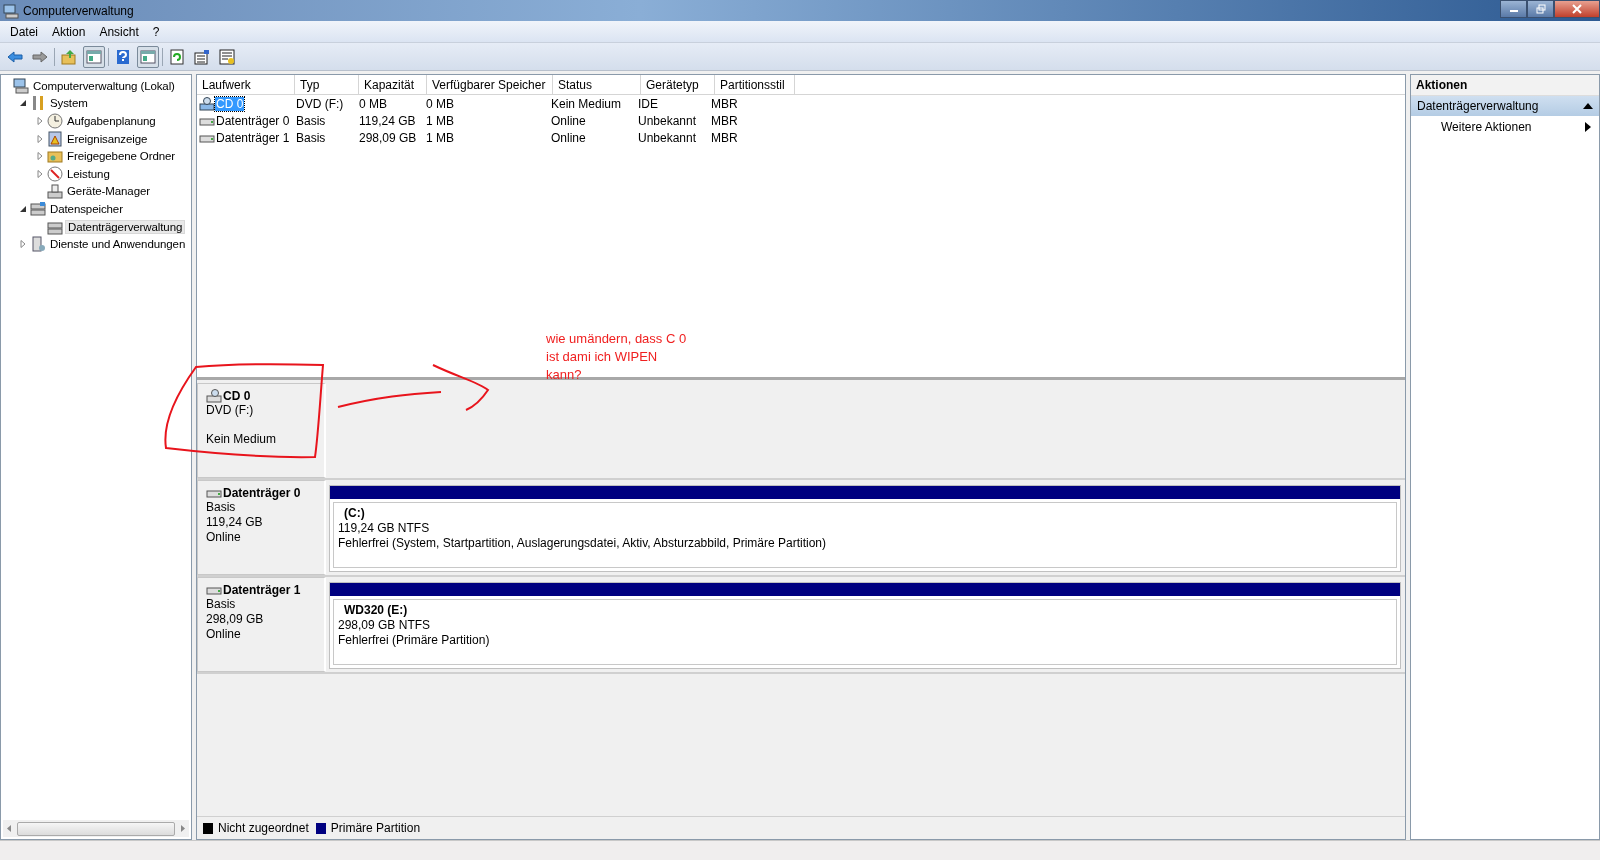  Describe the element at coordinates (490, 84) in the screenshot. I see `column-header: Verfügbarer Speicher` at that location.